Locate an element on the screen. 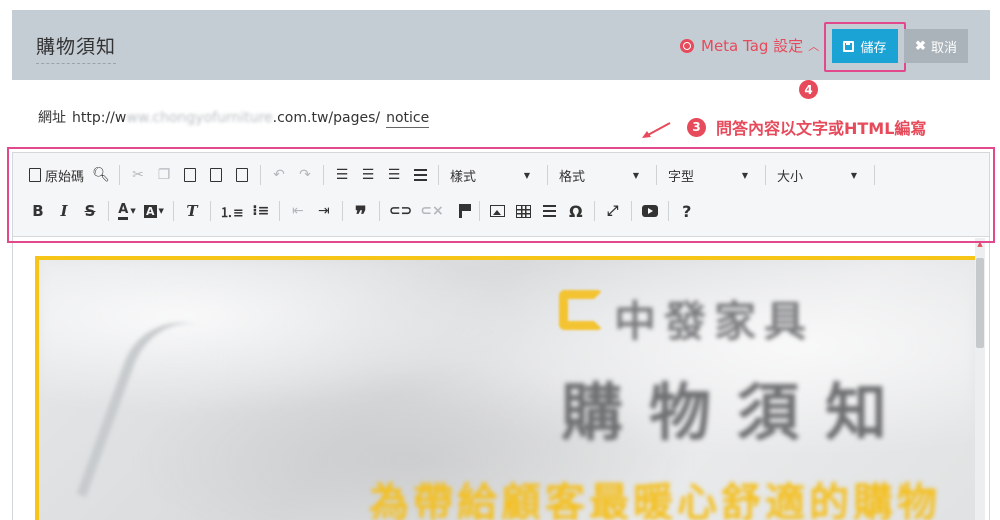  save-button: 儲存 is located at coordinates (865, 46).